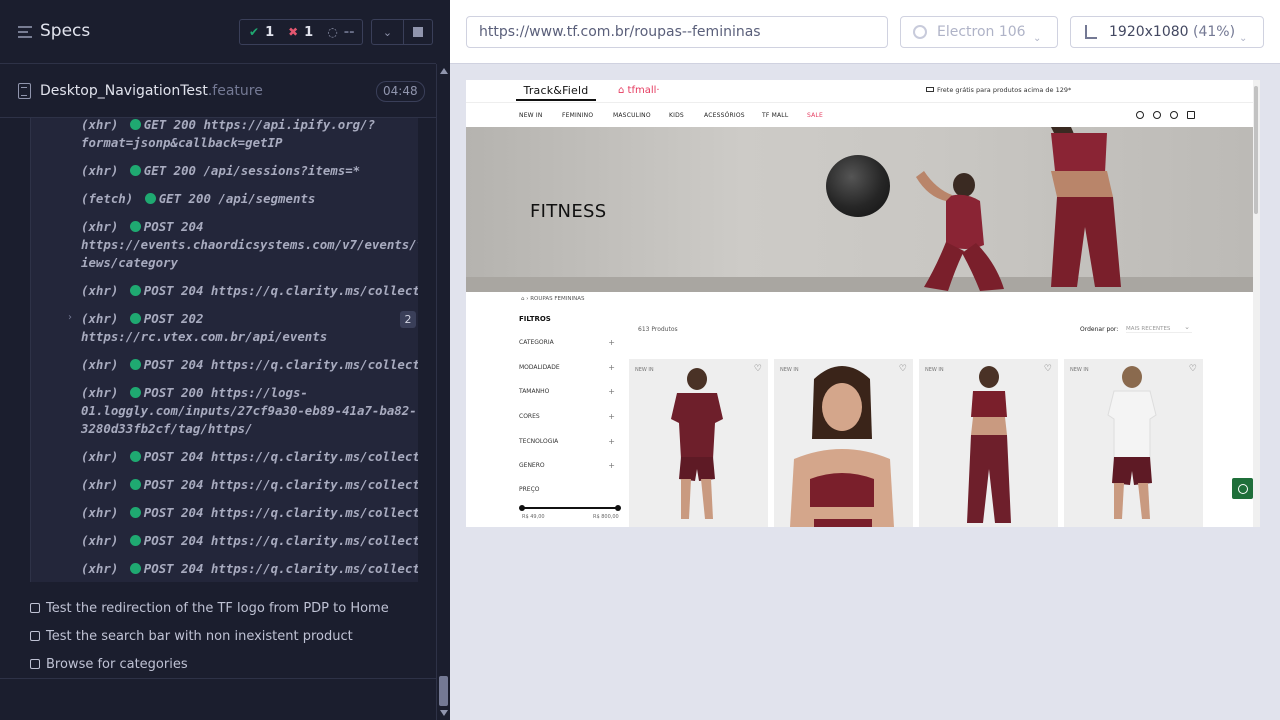  Describe the element at coordinates (1165, 115) in the screenshot. I see `nav-icons` at that location.